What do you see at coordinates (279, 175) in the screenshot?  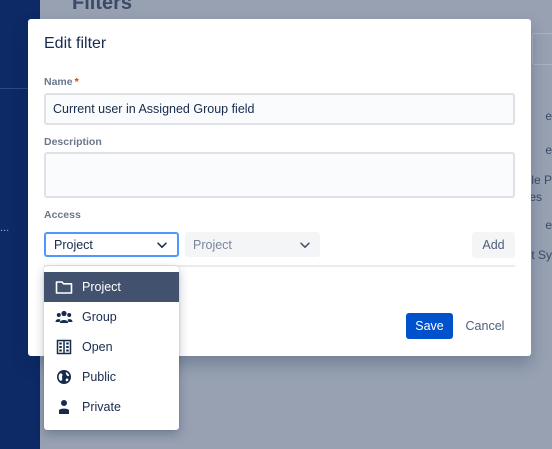 I see `description-field` at bounding box center [279, 175].